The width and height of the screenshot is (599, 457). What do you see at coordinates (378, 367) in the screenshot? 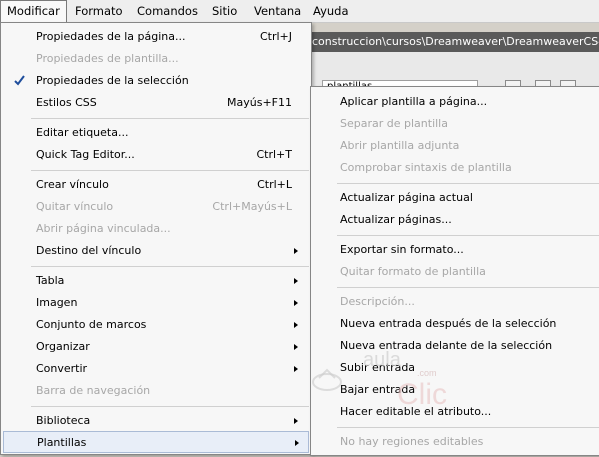
I see `menu-item-label: Subir entrada` at bounding box center [378, 367].